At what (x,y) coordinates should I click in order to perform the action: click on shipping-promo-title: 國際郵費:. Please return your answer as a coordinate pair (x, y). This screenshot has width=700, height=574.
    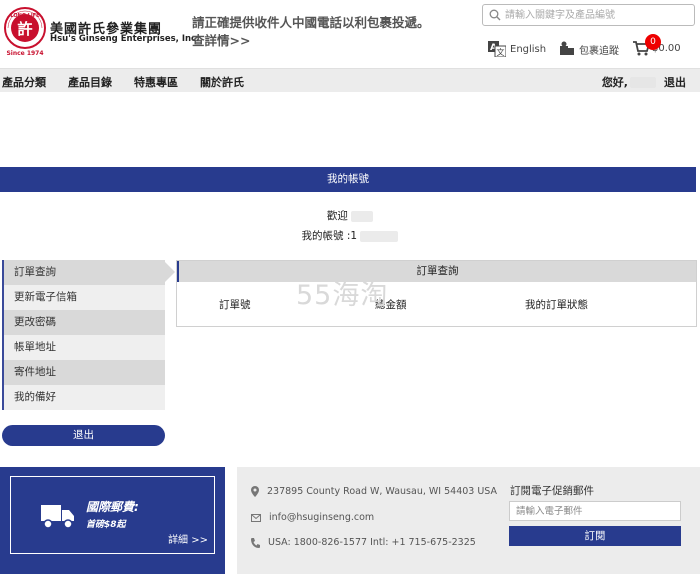
    Looking at the image, I should click on (112, 507).